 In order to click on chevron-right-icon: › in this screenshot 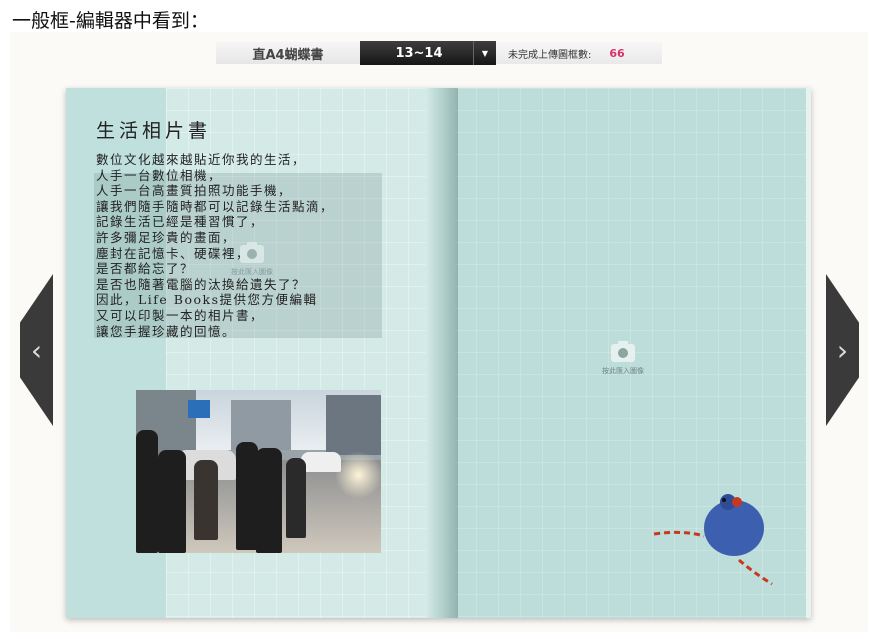, I will do `click(842, 350)`.